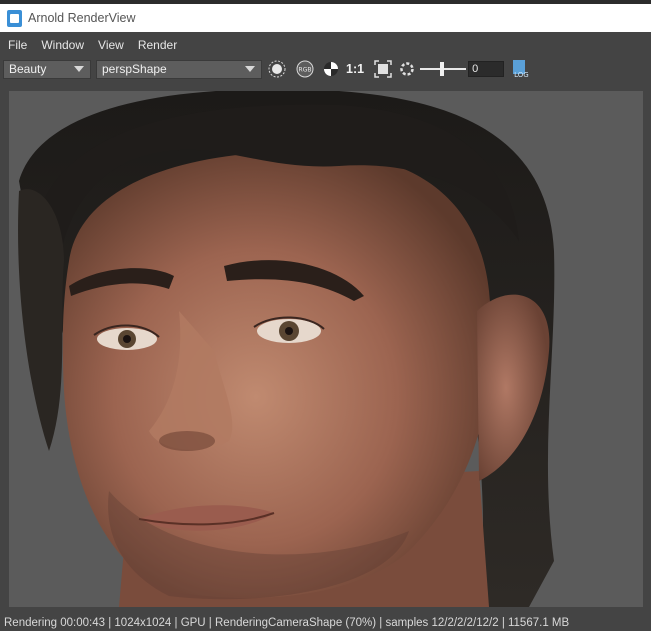 The height and width of the screenshot is (631, 651). I want to click on ratio-button: 1:1, so click(355, 69).